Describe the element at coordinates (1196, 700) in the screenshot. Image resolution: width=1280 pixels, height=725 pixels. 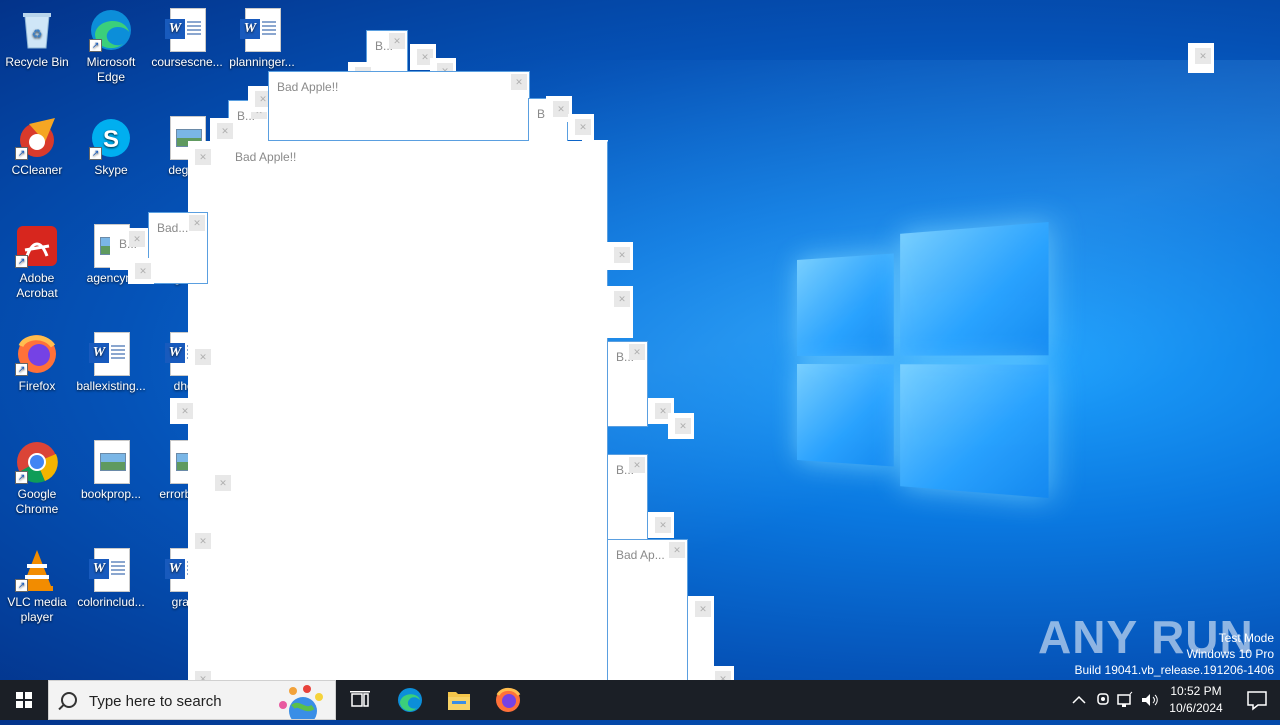
I see `taskbar-clock: 10:52 PM 10/6/2024` at that location.